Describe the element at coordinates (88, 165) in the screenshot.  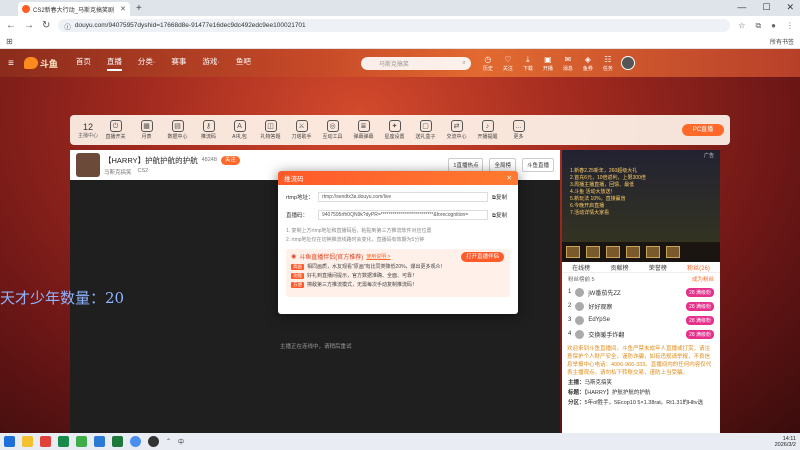
I see `streamer-avatar` at that location.